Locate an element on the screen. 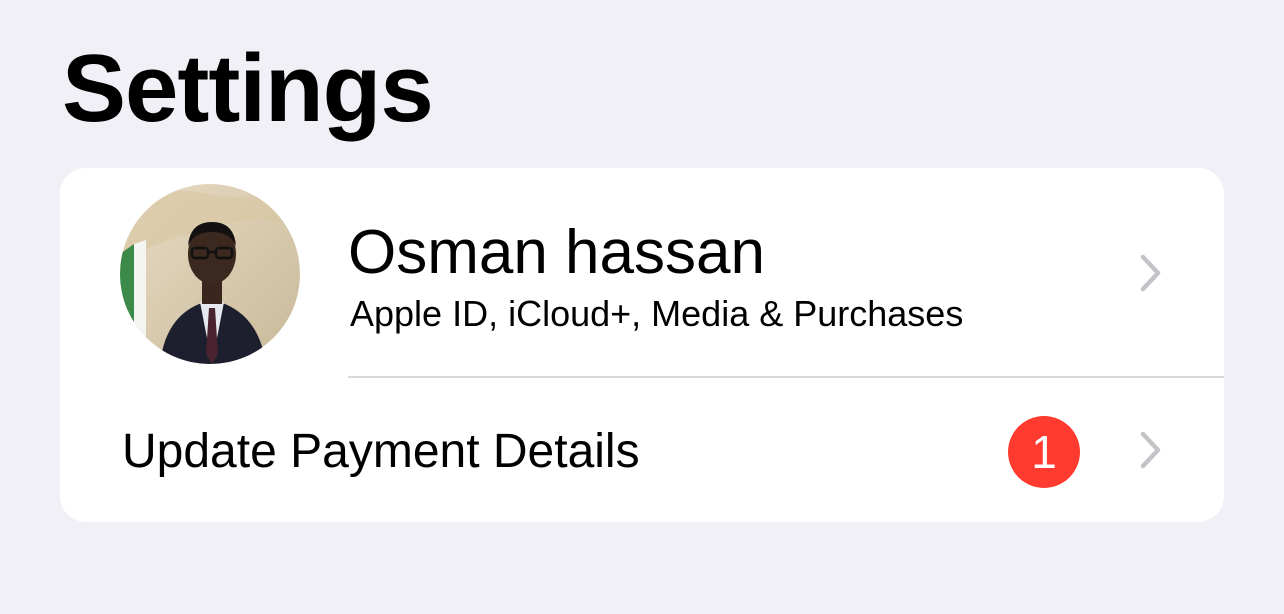 This screenshot has width=1284, height=614. avatar is located at coordinates (210, 274).